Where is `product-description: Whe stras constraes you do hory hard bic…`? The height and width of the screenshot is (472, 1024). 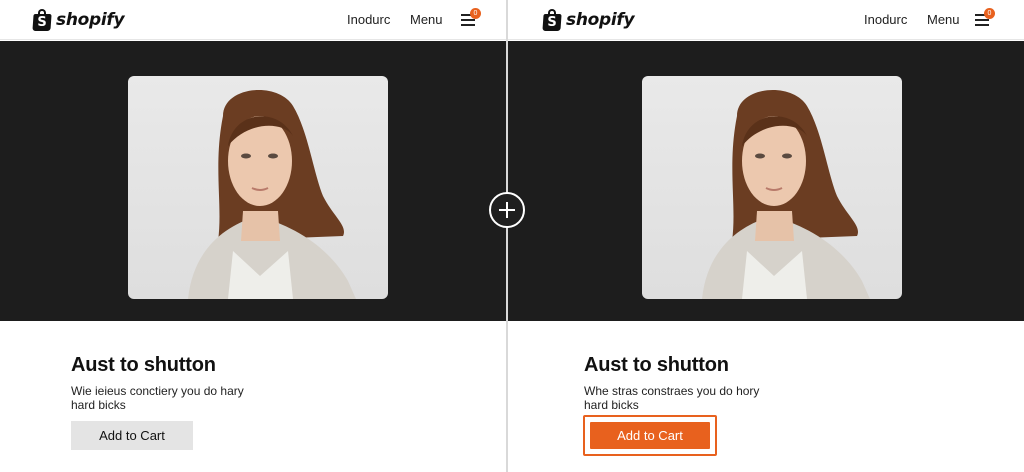
product-description: Whe stras constraes you do hory hard bic… is located at coordinates (672, 398).